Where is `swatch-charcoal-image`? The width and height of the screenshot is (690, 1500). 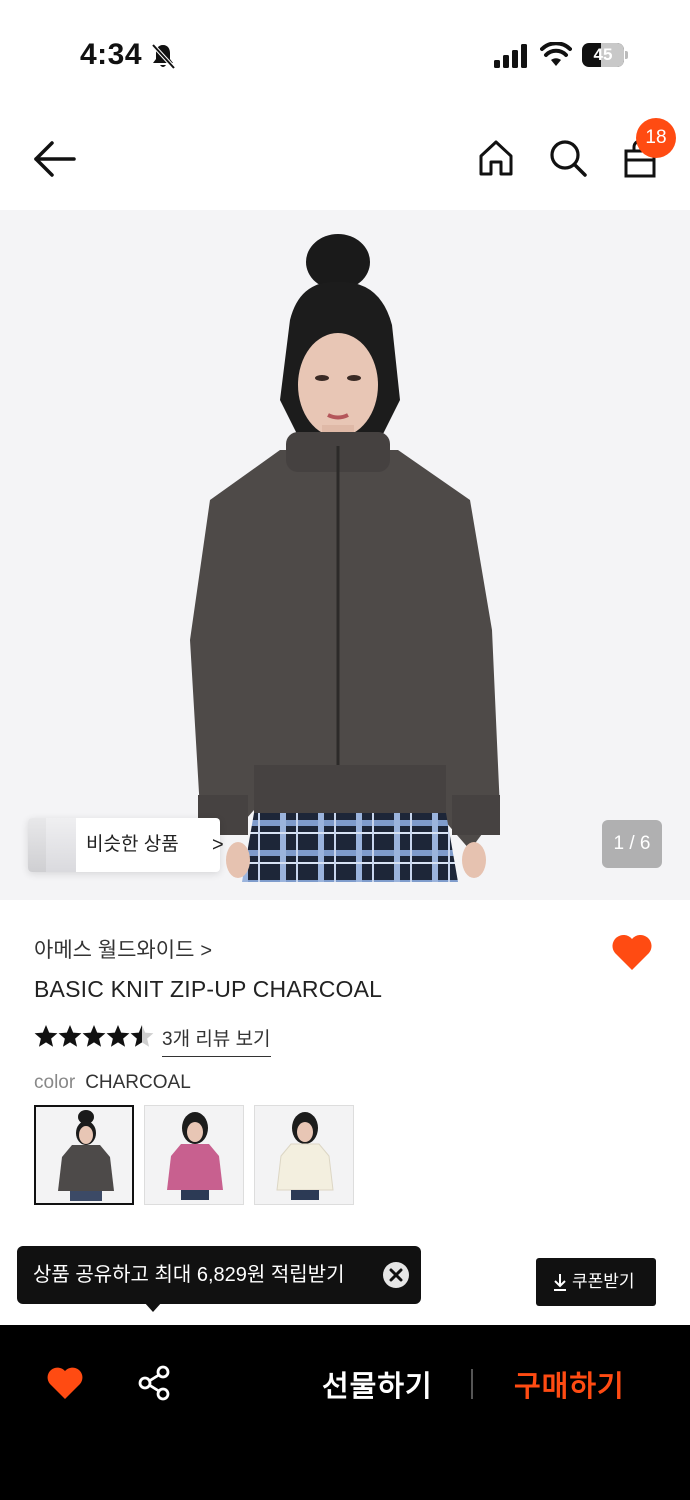 swatch-charcoal-image is located at coordinates (84, 1155).